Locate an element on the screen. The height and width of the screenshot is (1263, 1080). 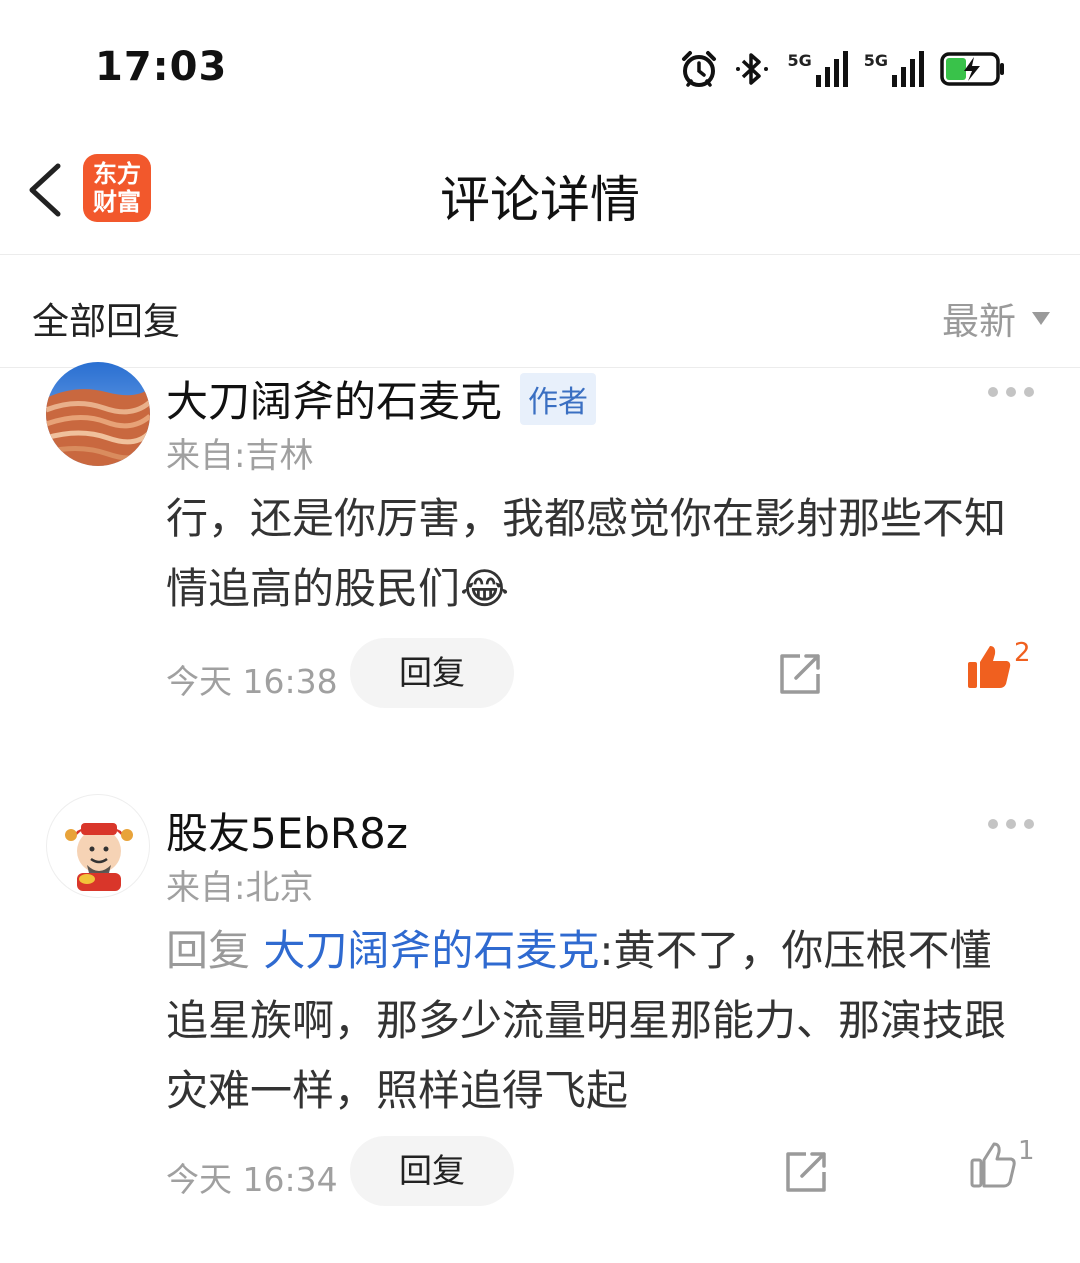
location-label: 来自:吉林 is located at coordinates (240, 456).